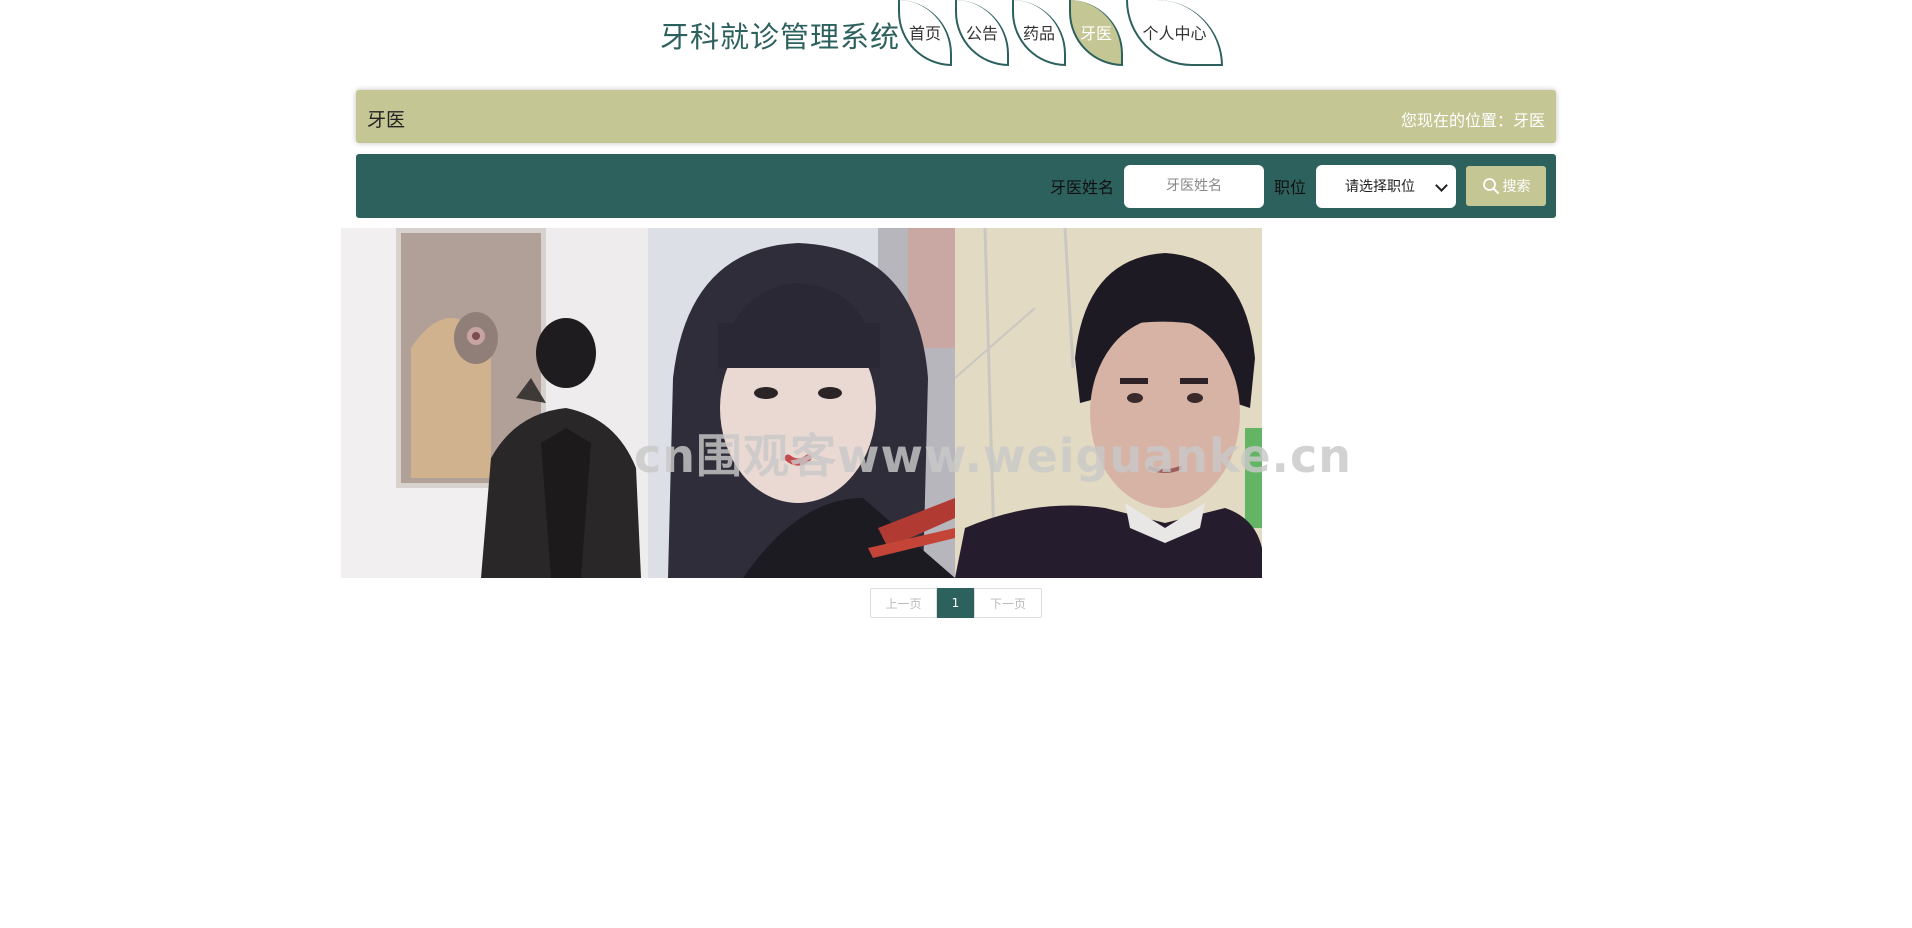 Image resolution: width=1912 pixels, height=928 pixels. Describe the element at coordinates (1472, 120) in the screenshot. I see `breadcrumb: 您现在的位置：牙医` at that location.